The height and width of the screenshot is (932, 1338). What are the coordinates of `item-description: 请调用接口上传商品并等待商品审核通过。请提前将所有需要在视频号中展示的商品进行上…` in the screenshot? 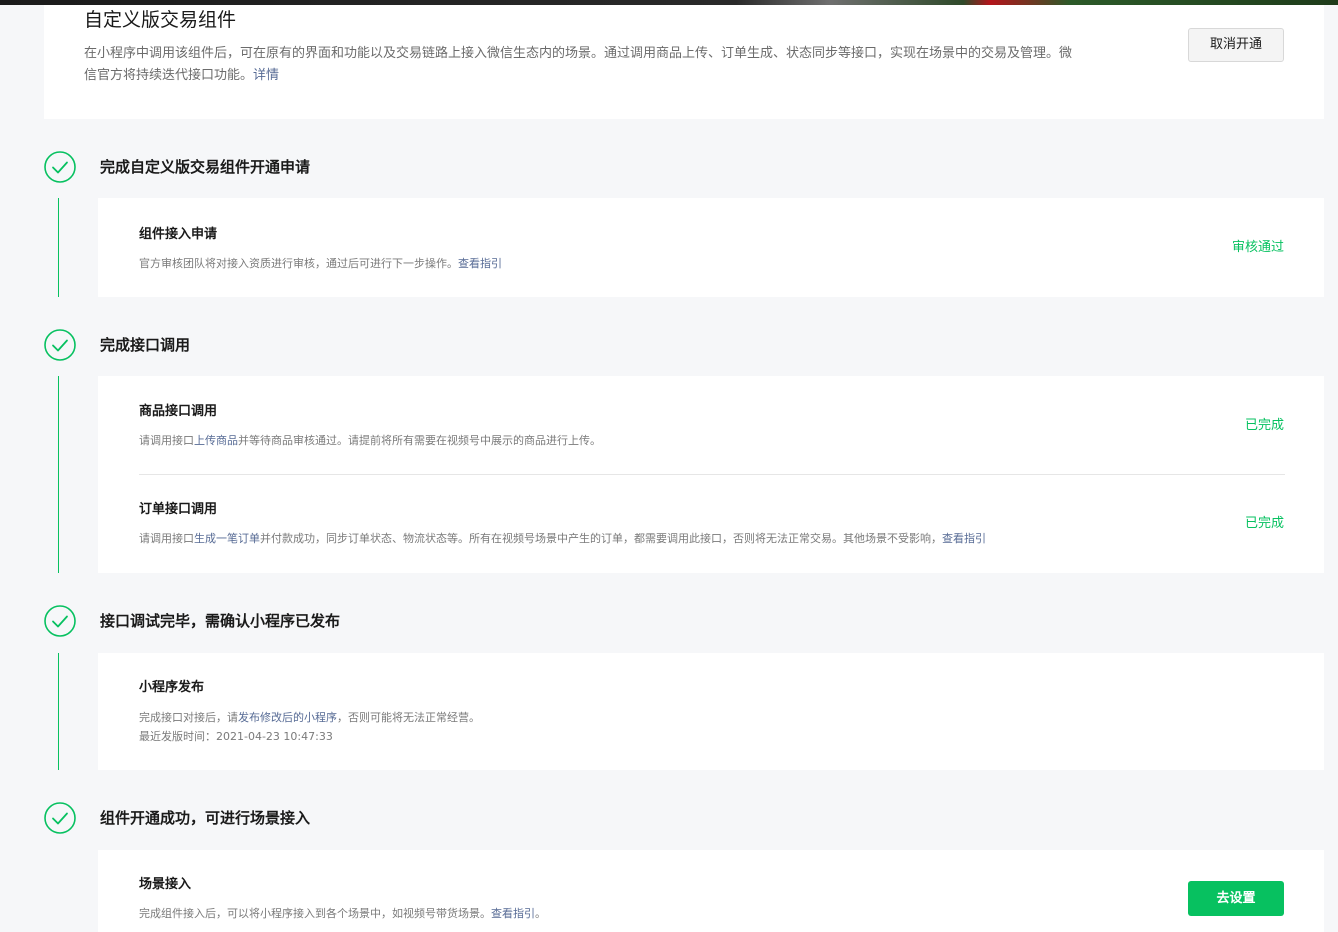 It's located at (370, 440).